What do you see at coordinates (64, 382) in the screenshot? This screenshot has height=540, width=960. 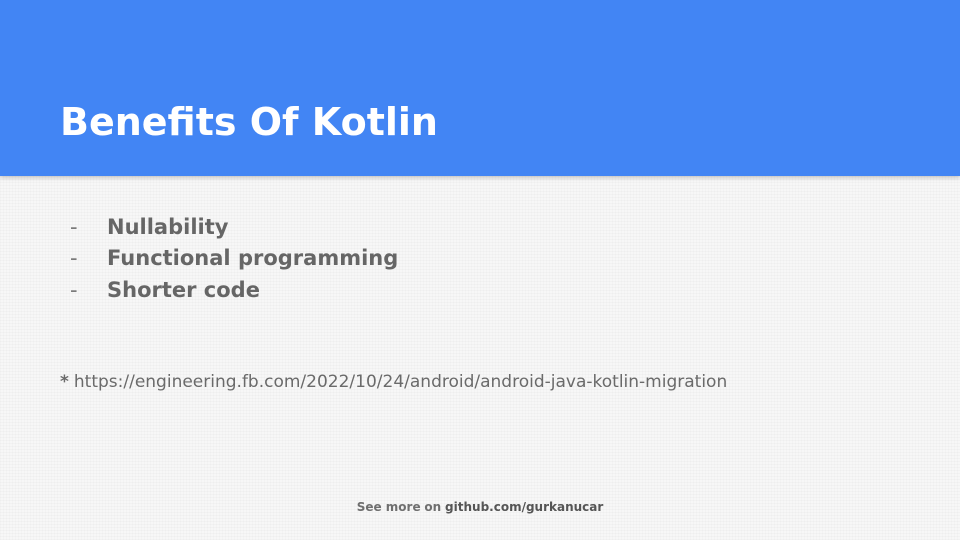 I see `footnote-marker: *` at bounding box center [64, 382].